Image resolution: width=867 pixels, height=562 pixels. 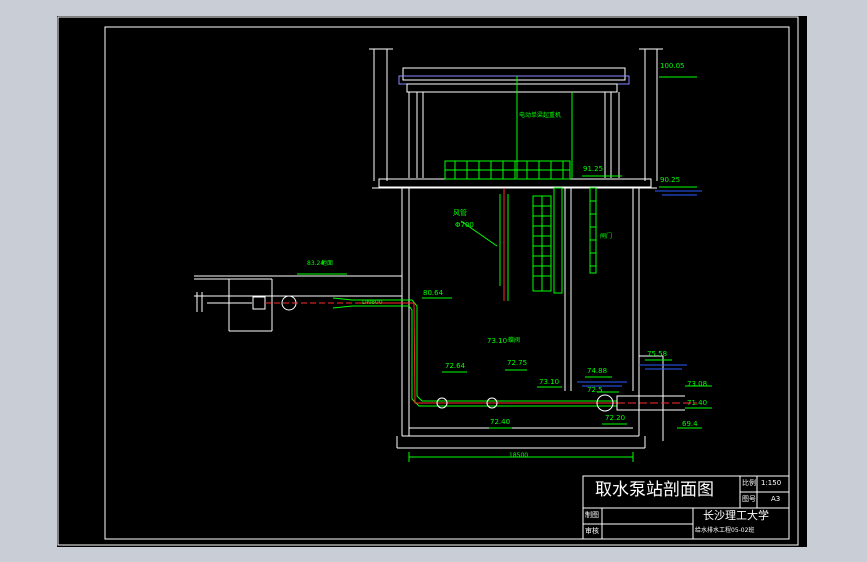 I want to click on class-label: 给水排水工程05-02班, so click(x=725, y=530).